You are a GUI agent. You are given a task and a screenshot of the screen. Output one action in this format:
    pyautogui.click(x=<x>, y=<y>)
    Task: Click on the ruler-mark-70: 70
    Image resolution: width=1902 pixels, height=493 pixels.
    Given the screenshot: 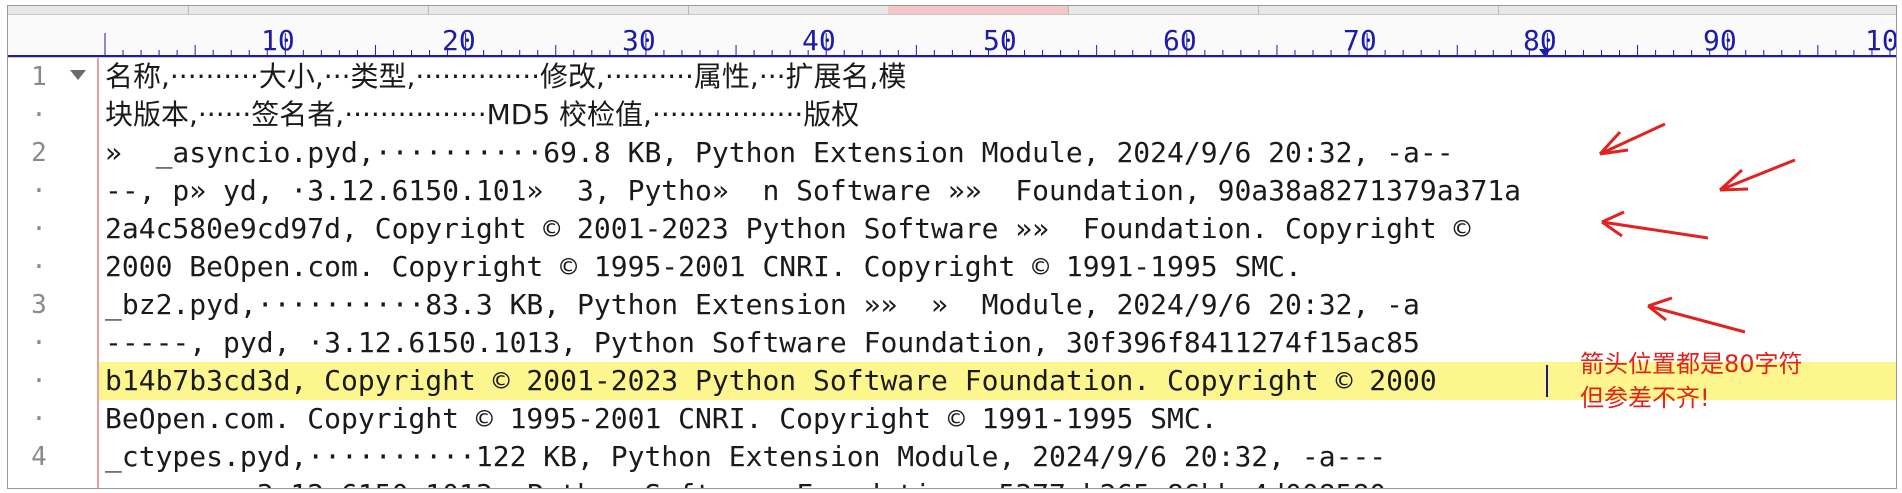 What is the action you would take?
    pyautogui.click(x=1360, y=40)
    